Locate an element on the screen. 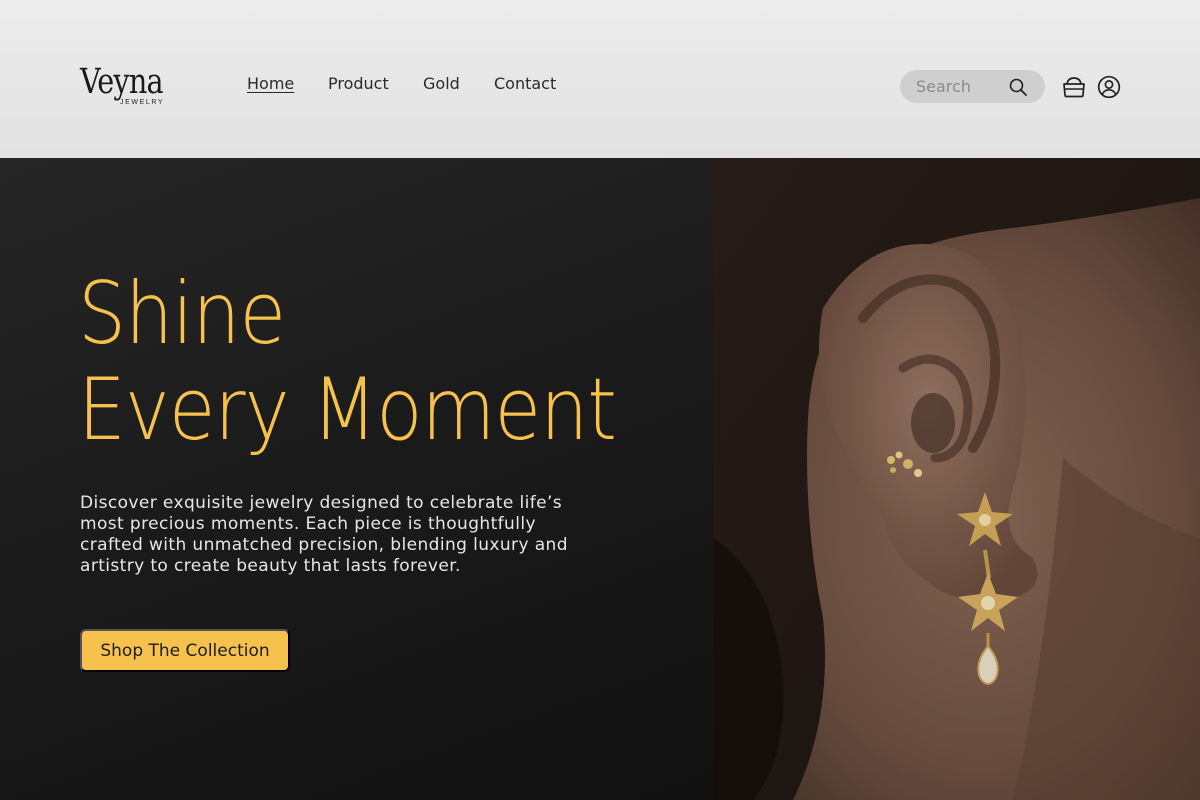 The image size is (1200, 800). hero-headline: Shine Every Moment is located at coordinates (347, 362).